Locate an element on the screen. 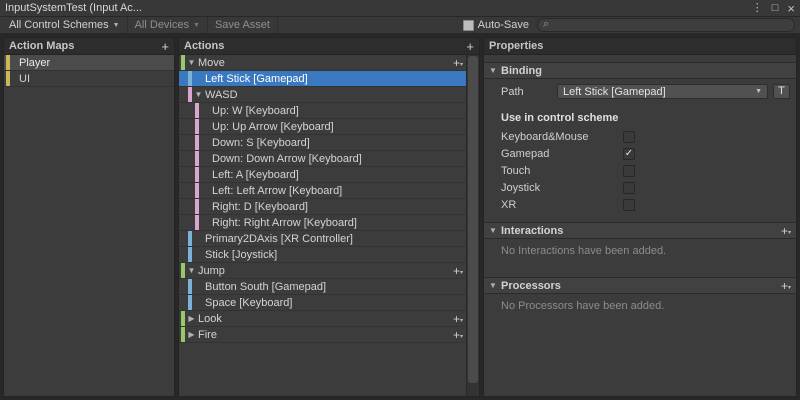  tree-row: ▼ Jump +▾ is located at coordinates (322, 271).